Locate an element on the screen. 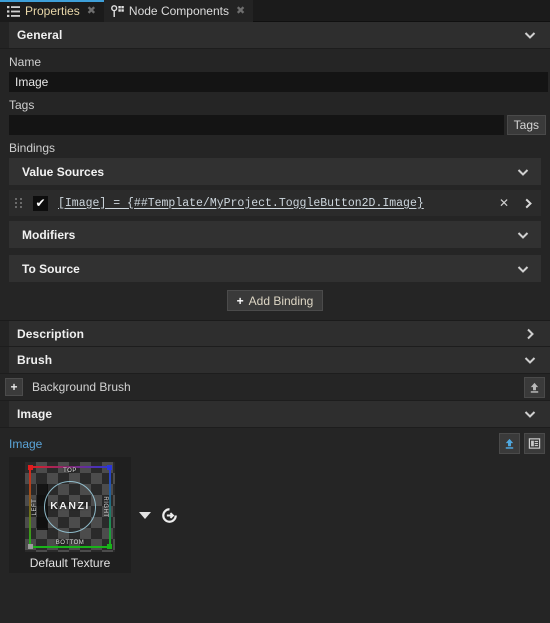 This screenshot has width=550, height=623. subsection-title-to-source: To Source is located at coordinates (51, 268).